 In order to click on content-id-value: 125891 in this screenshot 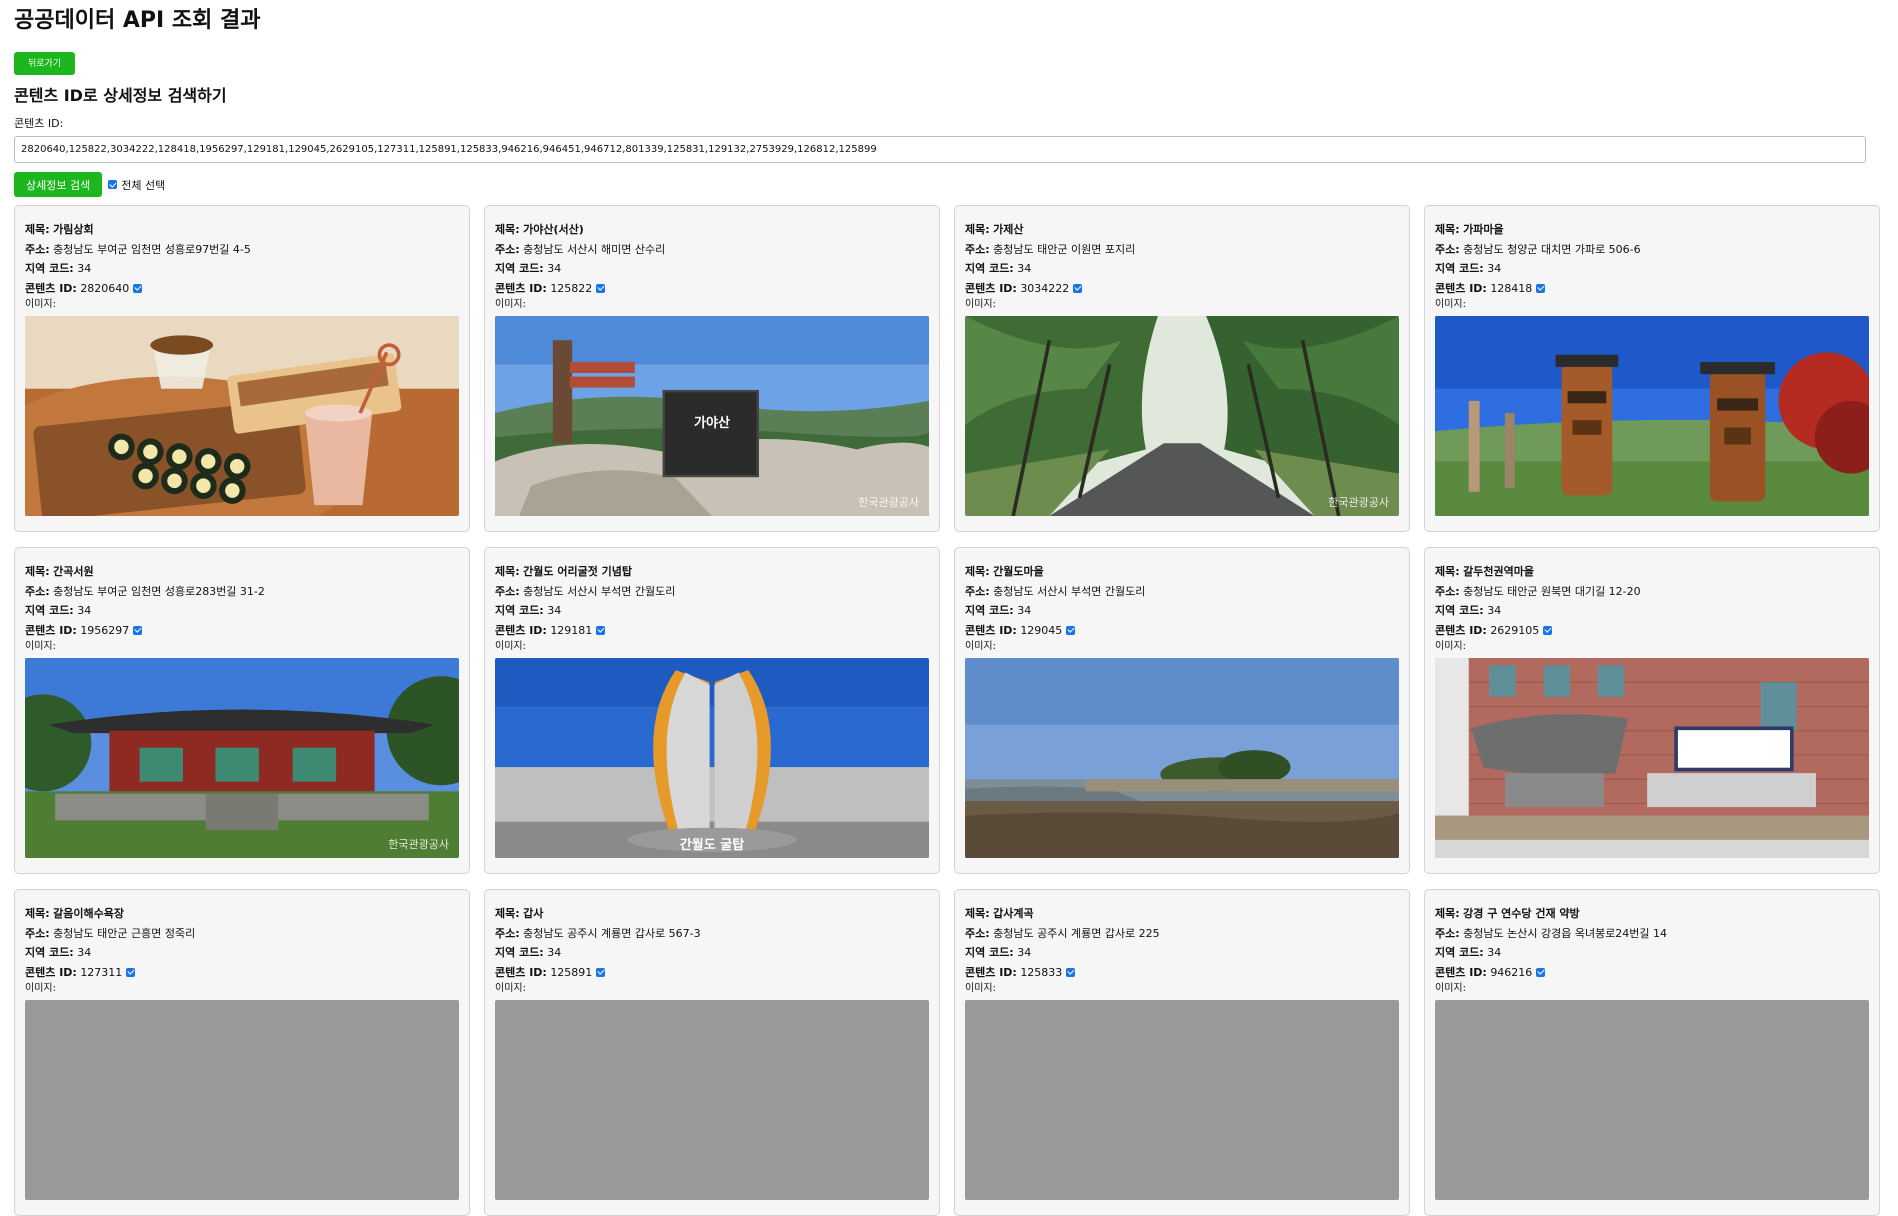, I will do `click(571, 972)`.